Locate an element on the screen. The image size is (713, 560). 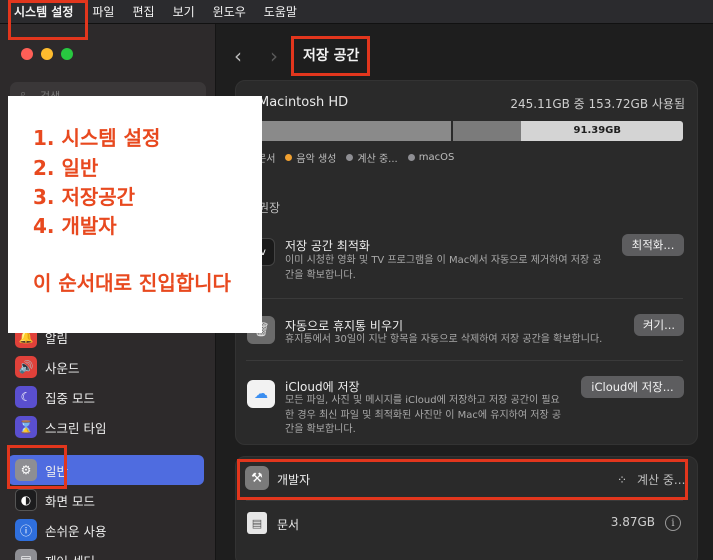
legend-item: macOS is located at coordinates (431, 157).